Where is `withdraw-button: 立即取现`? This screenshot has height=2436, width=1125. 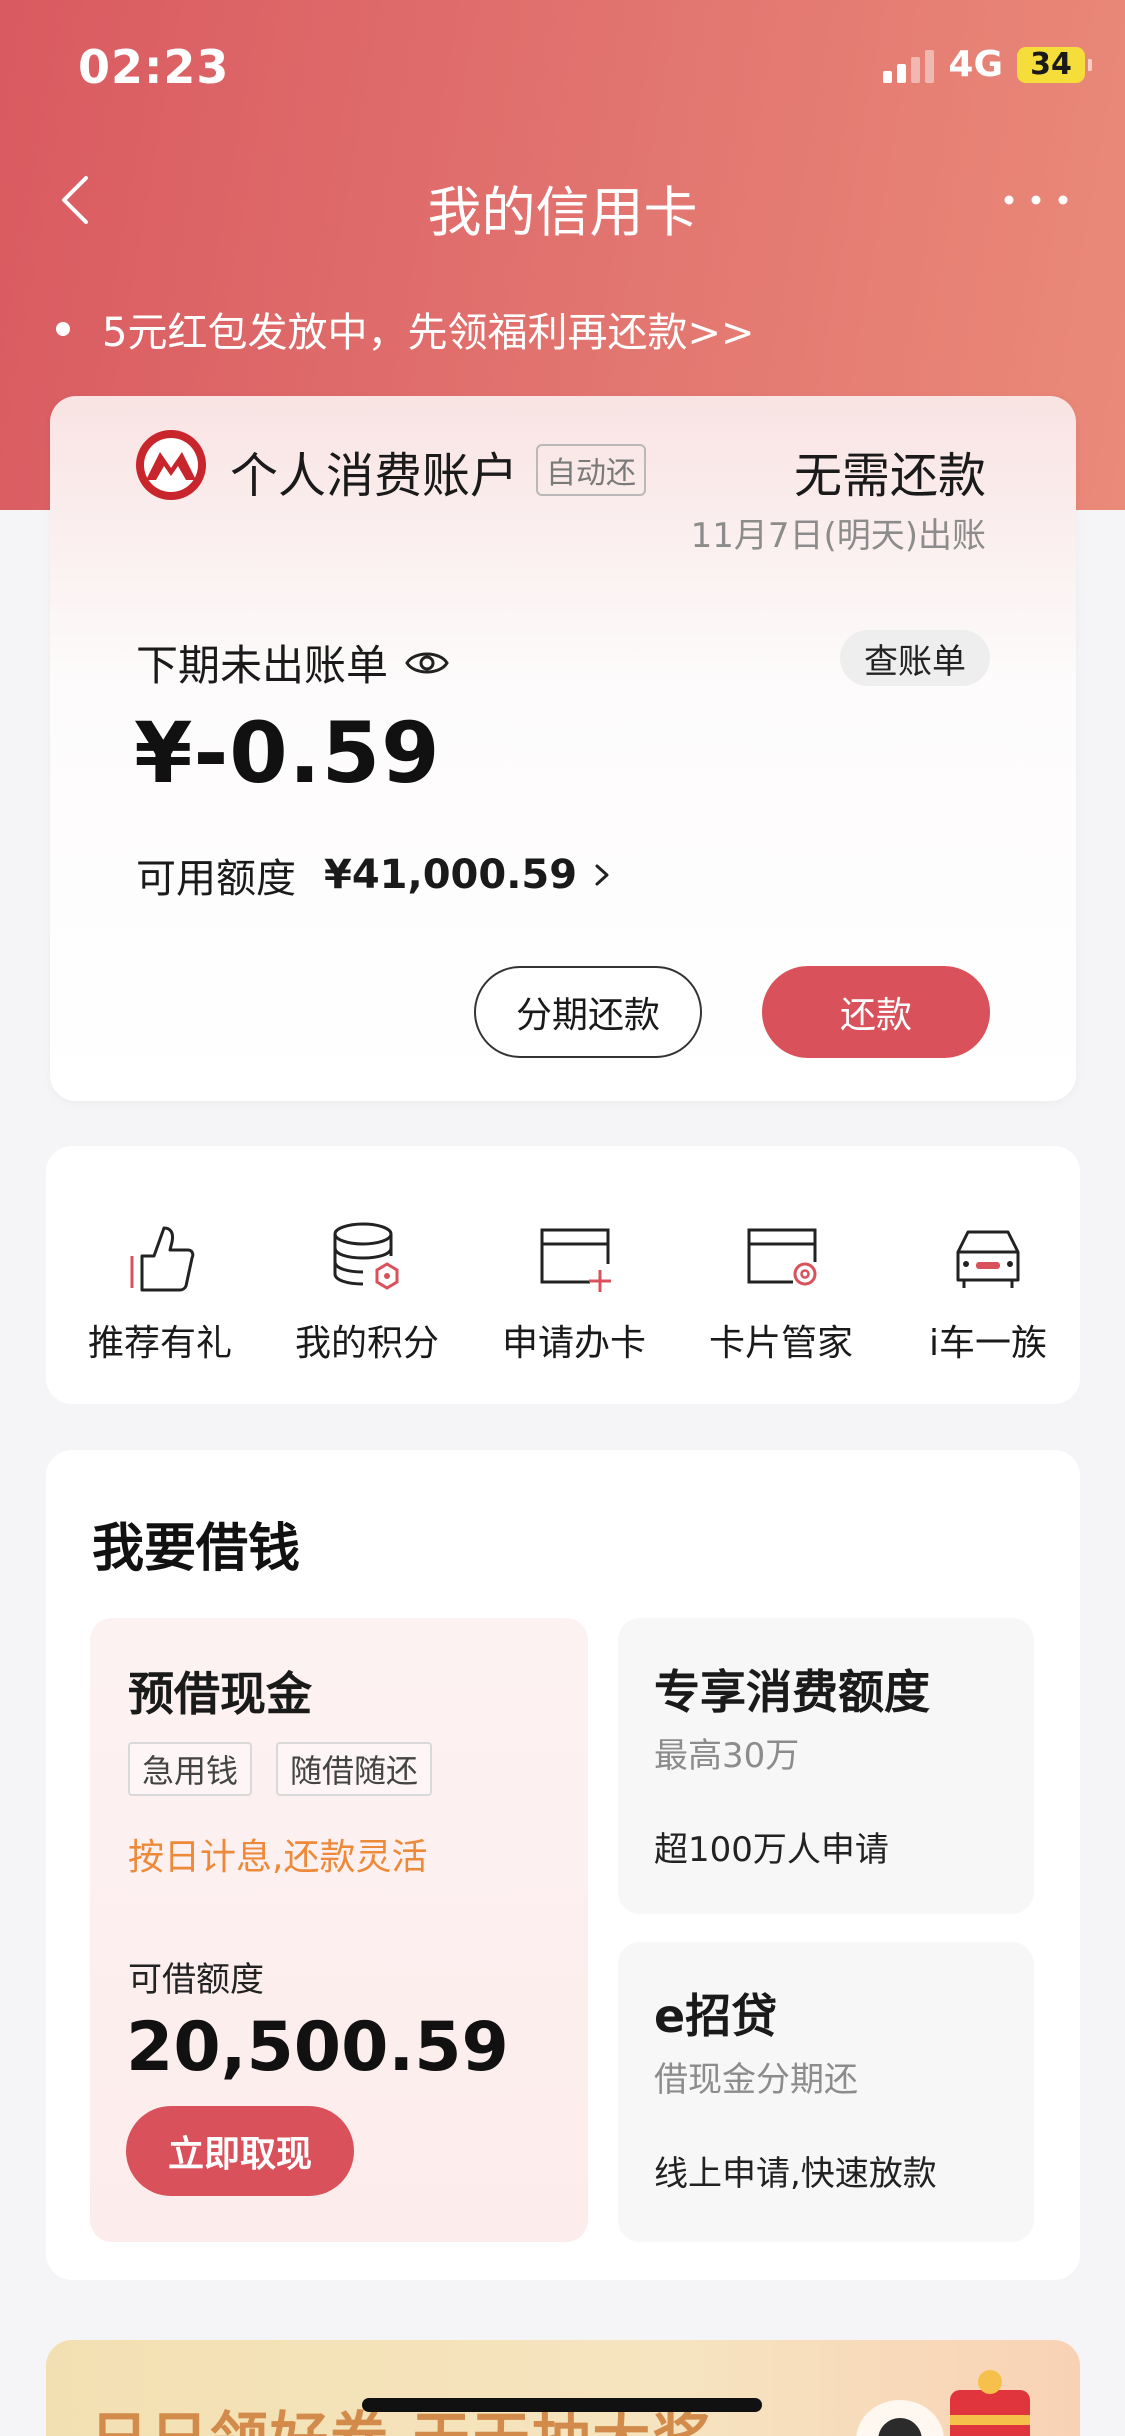
withdraw-button: 立即取现 is located at coordinates (240, 2151).